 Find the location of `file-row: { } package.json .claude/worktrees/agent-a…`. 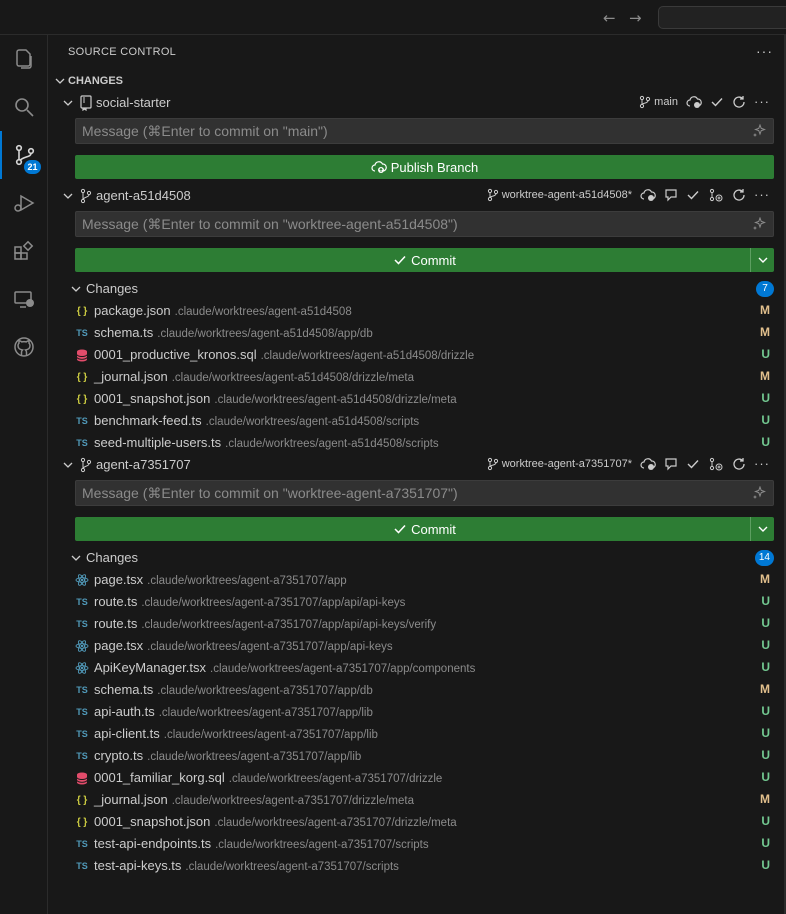

file-row: { } package.json .claude/worktrees/agent-a… is located at coordinates (416, 311).